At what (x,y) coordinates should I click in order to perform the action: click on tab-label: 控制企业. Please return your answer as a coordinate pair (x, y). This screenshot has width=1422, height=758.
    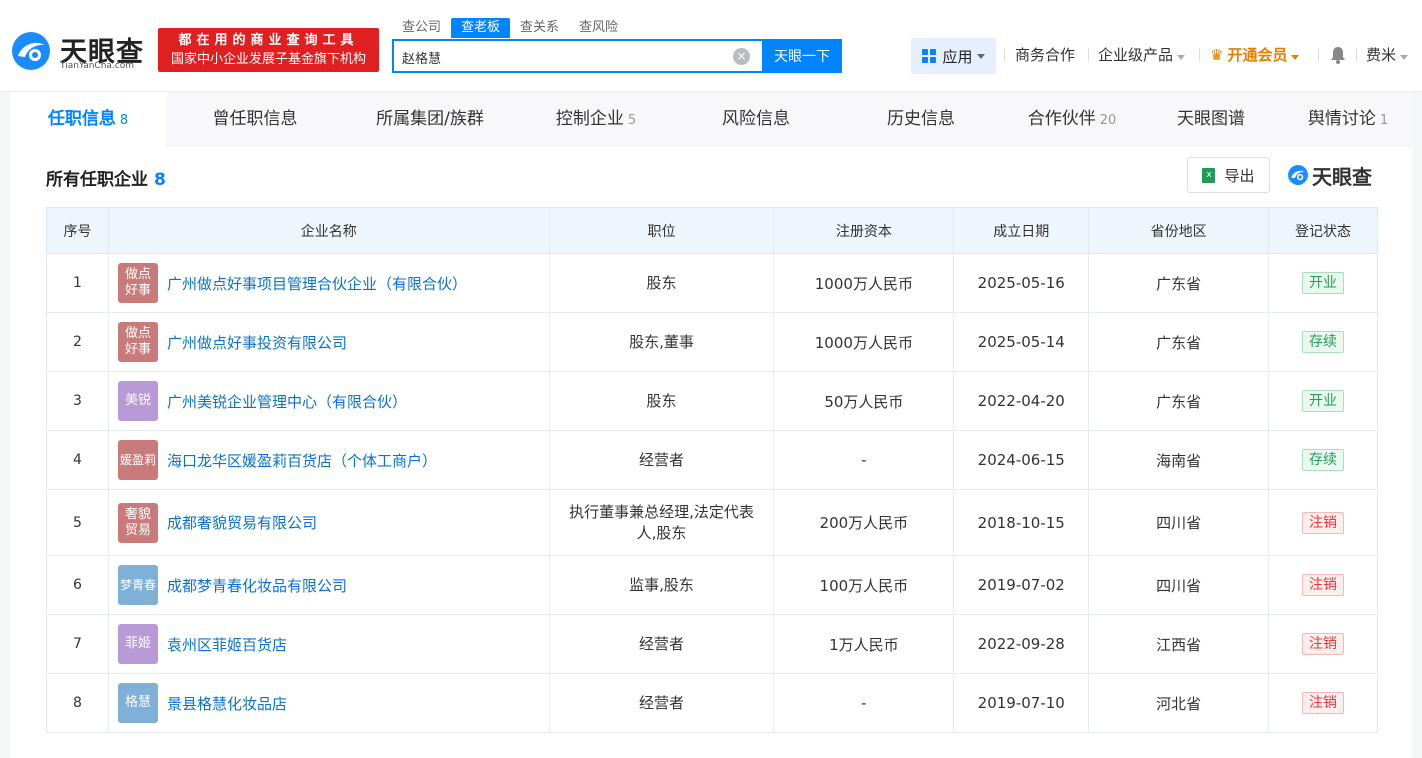
    Looking at the image, I should click on (589, 119).